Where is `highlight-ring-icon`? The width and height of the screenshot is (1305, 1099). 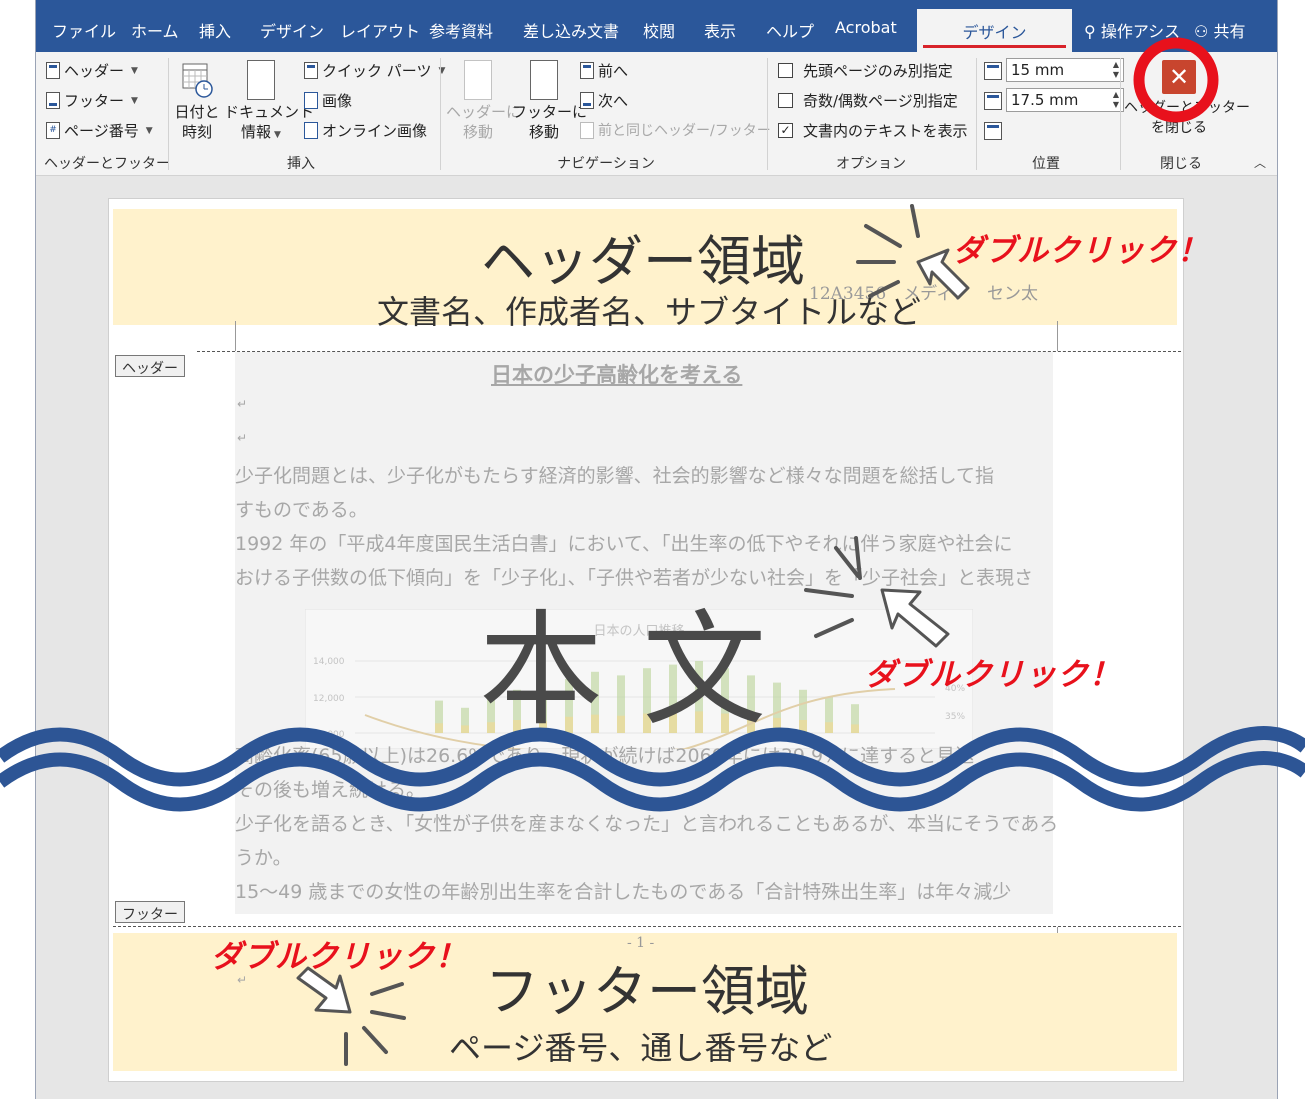 highlight-ring-icon is located at coordinates (1176, 80).